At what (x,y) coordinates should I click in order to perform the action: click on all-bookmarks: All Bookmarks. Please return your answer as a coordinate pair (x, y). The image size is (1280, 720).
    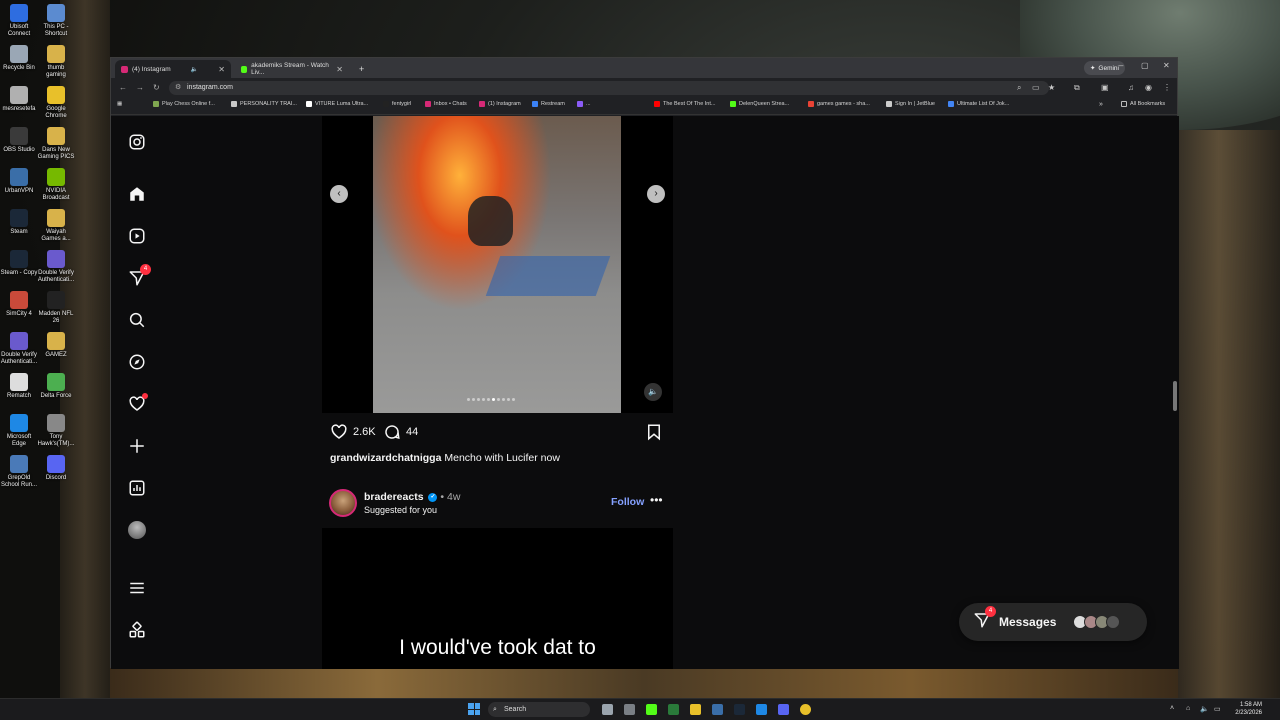
    Looking at the image, I should click on (1143, 104).